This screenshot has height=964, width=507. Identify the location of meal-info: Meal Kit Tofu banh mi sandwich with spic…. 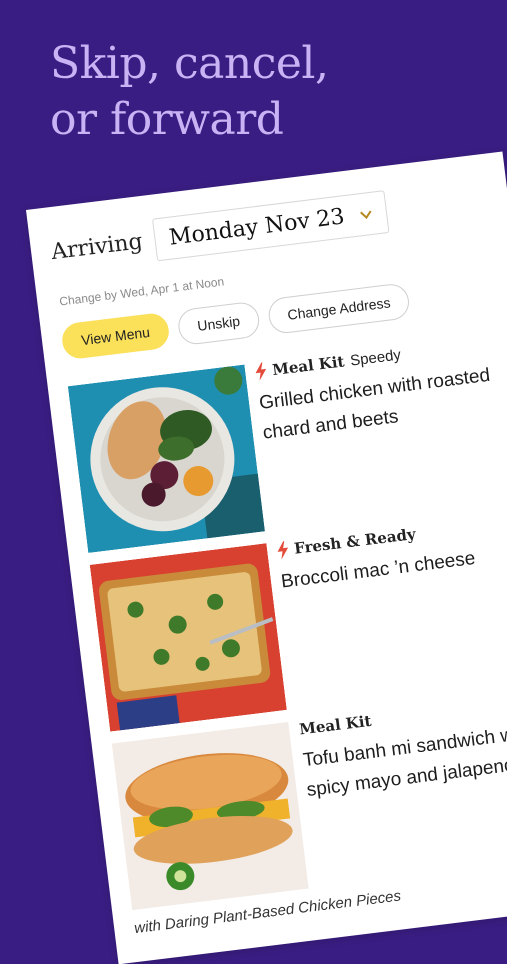
(402, 748).